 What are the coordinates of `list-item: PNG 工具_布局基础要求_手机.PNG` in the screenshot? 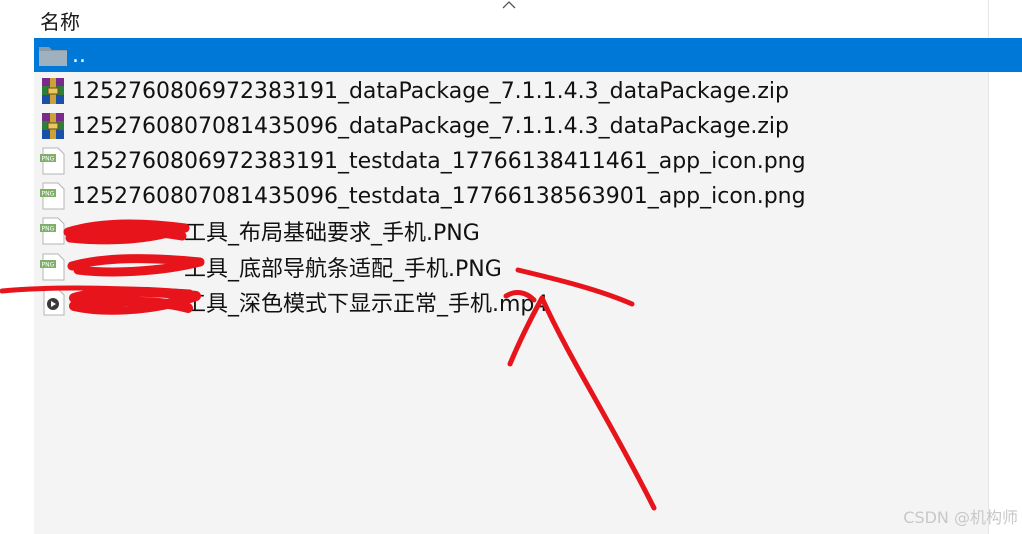 It's located at (511, 231).